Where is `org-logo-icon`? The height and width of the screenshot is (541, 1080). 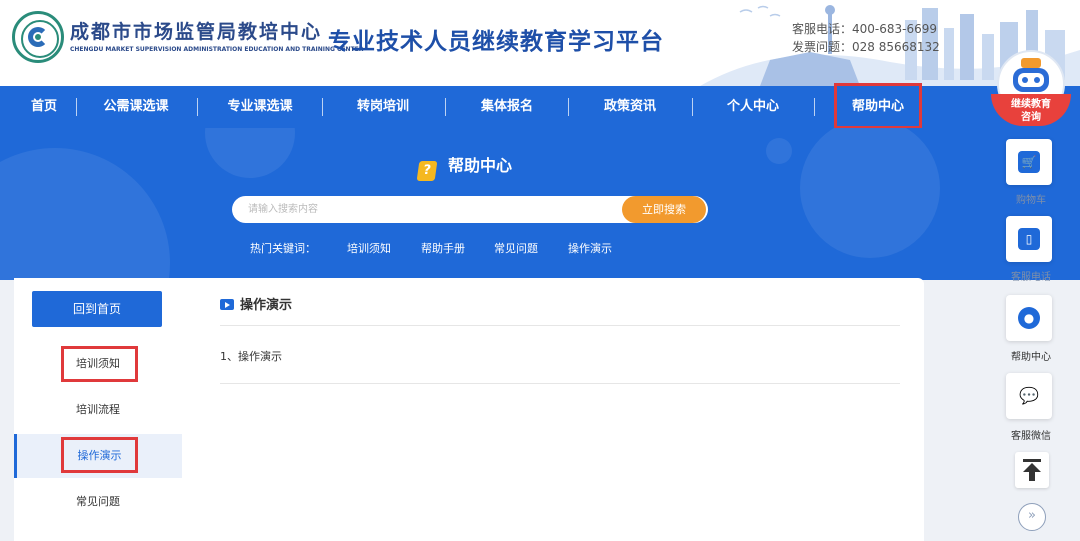 org-logo-icon is located at coordinates (38, 37).